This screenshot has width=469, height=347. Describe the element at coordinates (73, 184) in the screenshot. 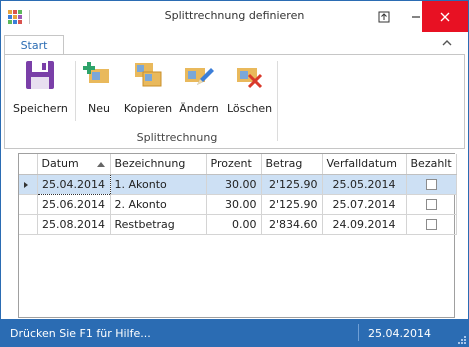

I see `cell-datum: 25.04.2014` at that location.